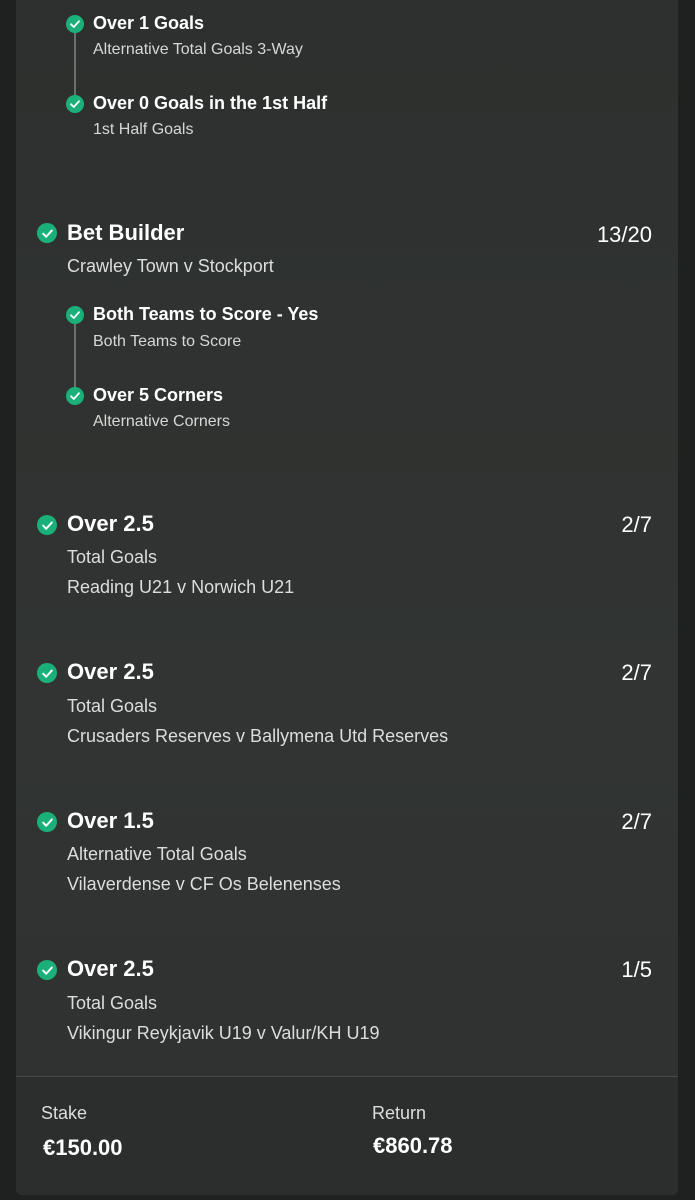 This screenshot has height=1200, width=695. What do you see at coordinates (158, 395) in the screenshot?
I see `leg-title: Over 5 Corners` at bounding box center [158, 395].